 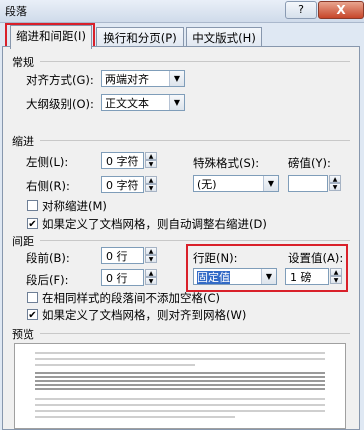 I want to click on alignment-combo: 两端对齐 ▼, so click(x=143, y=78).